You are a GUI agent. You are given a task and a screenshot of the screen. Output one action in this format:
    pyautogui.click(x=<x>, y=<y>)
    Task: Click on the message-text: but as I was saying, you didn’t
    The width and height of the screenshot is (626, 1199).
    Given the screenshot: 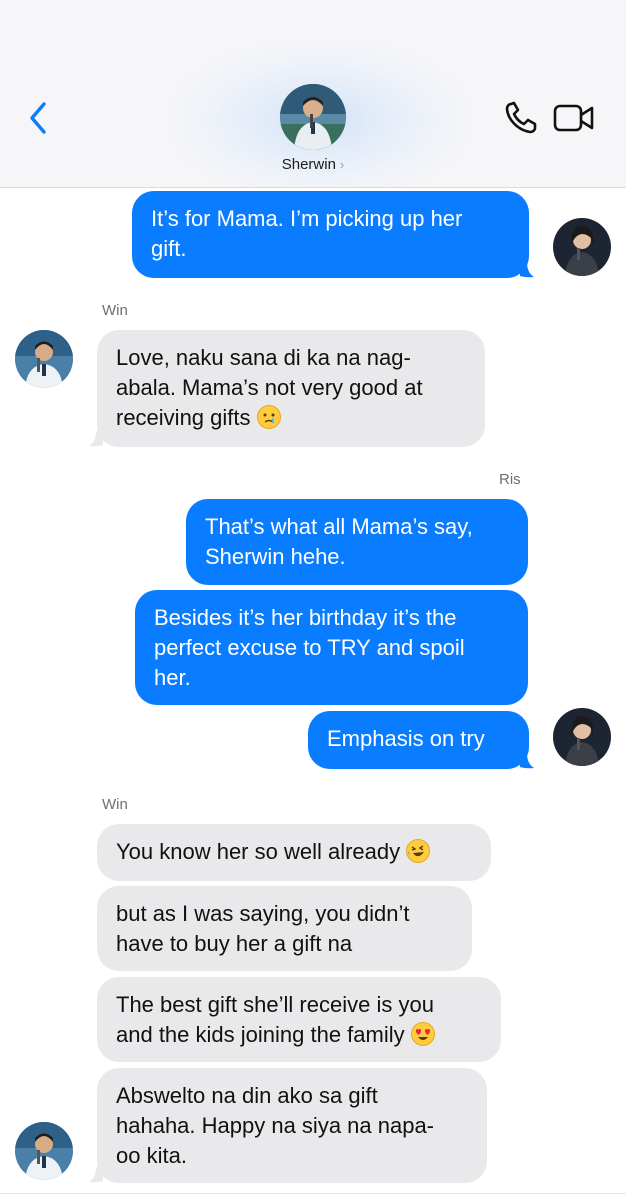 What is the action you would take?
    pyautogui.click(x=263, y=913)
    